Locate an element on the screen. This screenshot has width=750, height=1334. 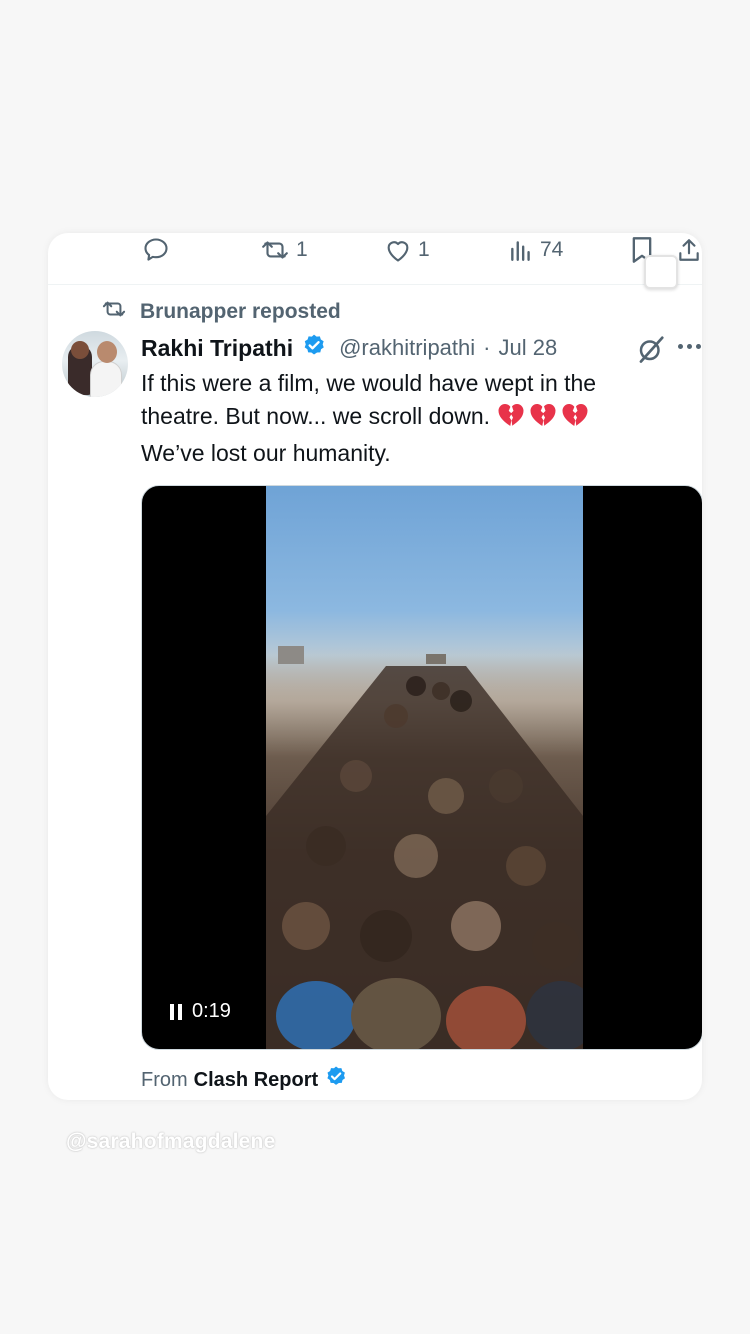
repost-text: Brunapper reposted is located at coordinates (240, 312).